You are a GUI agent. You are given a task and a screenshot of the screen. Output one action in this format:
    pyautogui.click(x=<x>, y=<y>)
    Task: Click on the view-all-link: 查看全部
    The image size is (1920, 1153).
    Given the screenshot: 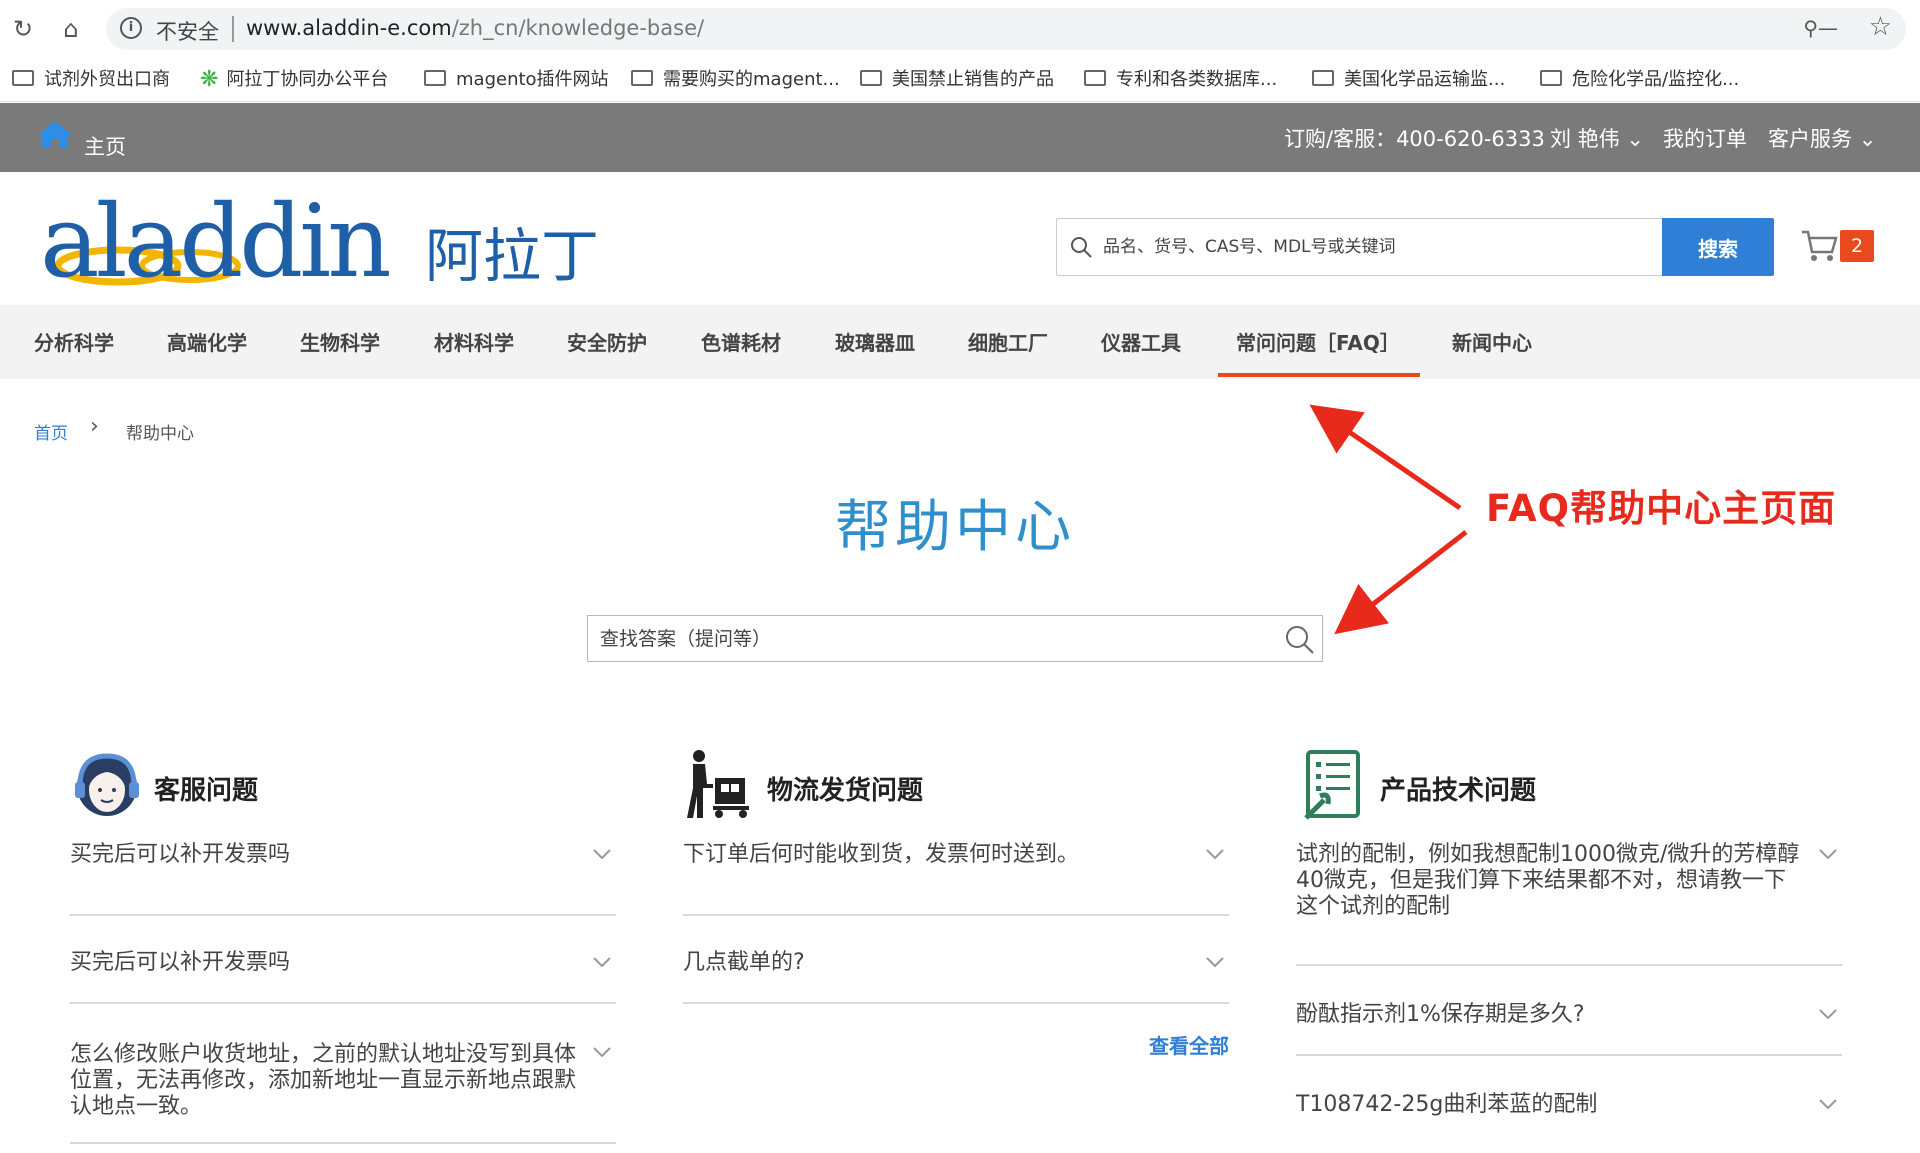 What is the action you would take?
    pyautogui.click(x=1189, y=1044)
    